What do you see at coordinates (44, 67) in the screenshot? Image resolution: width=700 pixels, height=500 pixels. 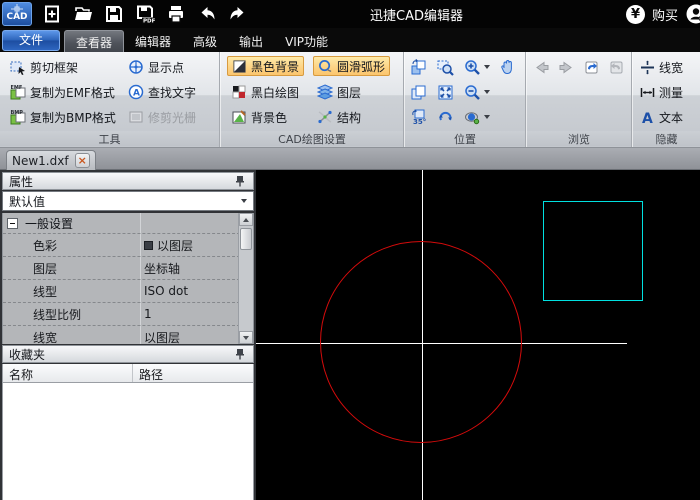 I see `cut-frame-button: 剪切框架` at bounding box center [44, 67].